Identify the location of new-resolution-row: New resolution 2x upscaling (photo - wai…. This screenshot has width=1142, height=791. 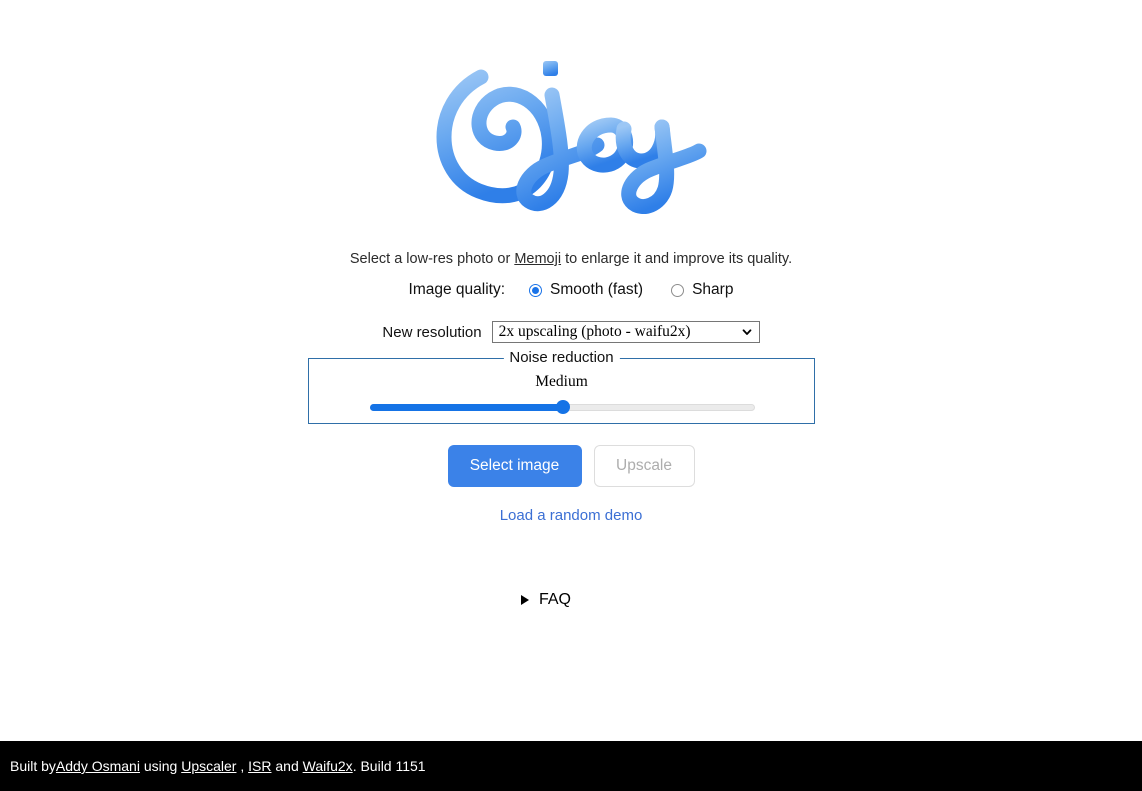
(571, 332).